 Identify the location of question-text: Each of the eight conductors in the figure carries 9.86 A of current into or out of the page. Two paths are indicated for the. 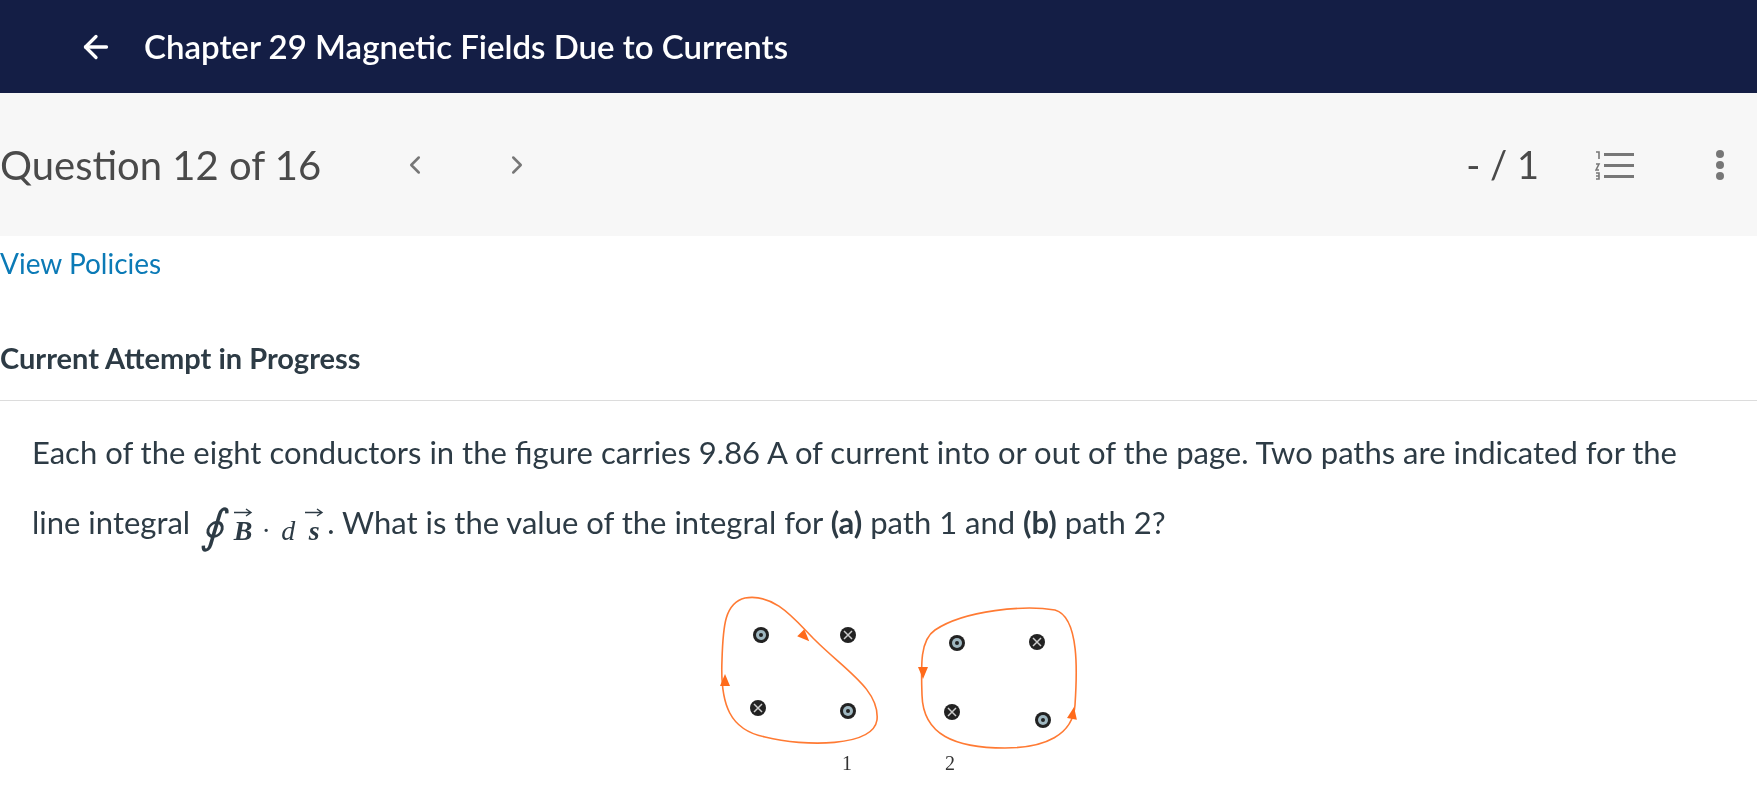
(855, 452).